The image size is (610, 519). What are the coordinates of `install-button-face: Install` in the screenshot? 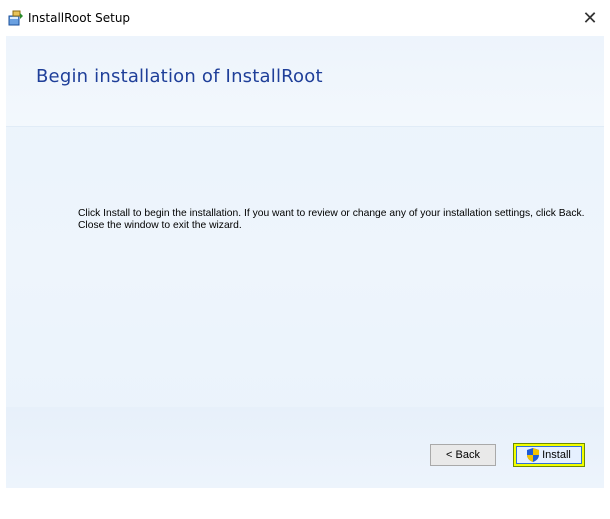 It's located at (549, 455).